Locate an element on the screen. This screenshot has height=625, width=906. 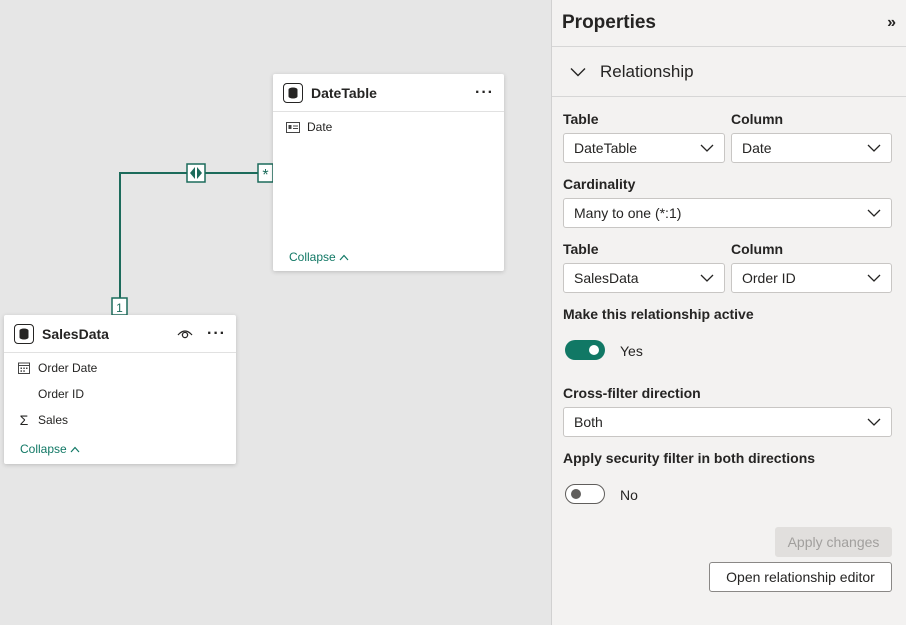
security-toggle is located at coordinates (585, 494).